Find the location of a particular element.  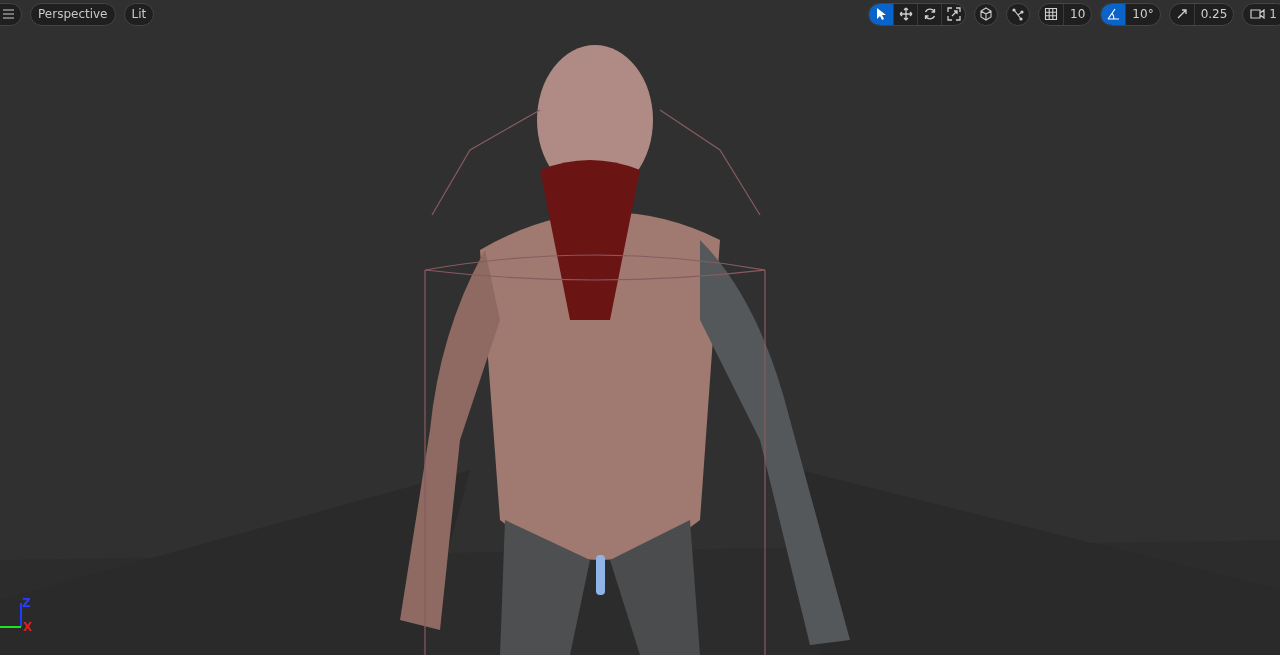

grid-icon is located at coordinates (1051, 14).